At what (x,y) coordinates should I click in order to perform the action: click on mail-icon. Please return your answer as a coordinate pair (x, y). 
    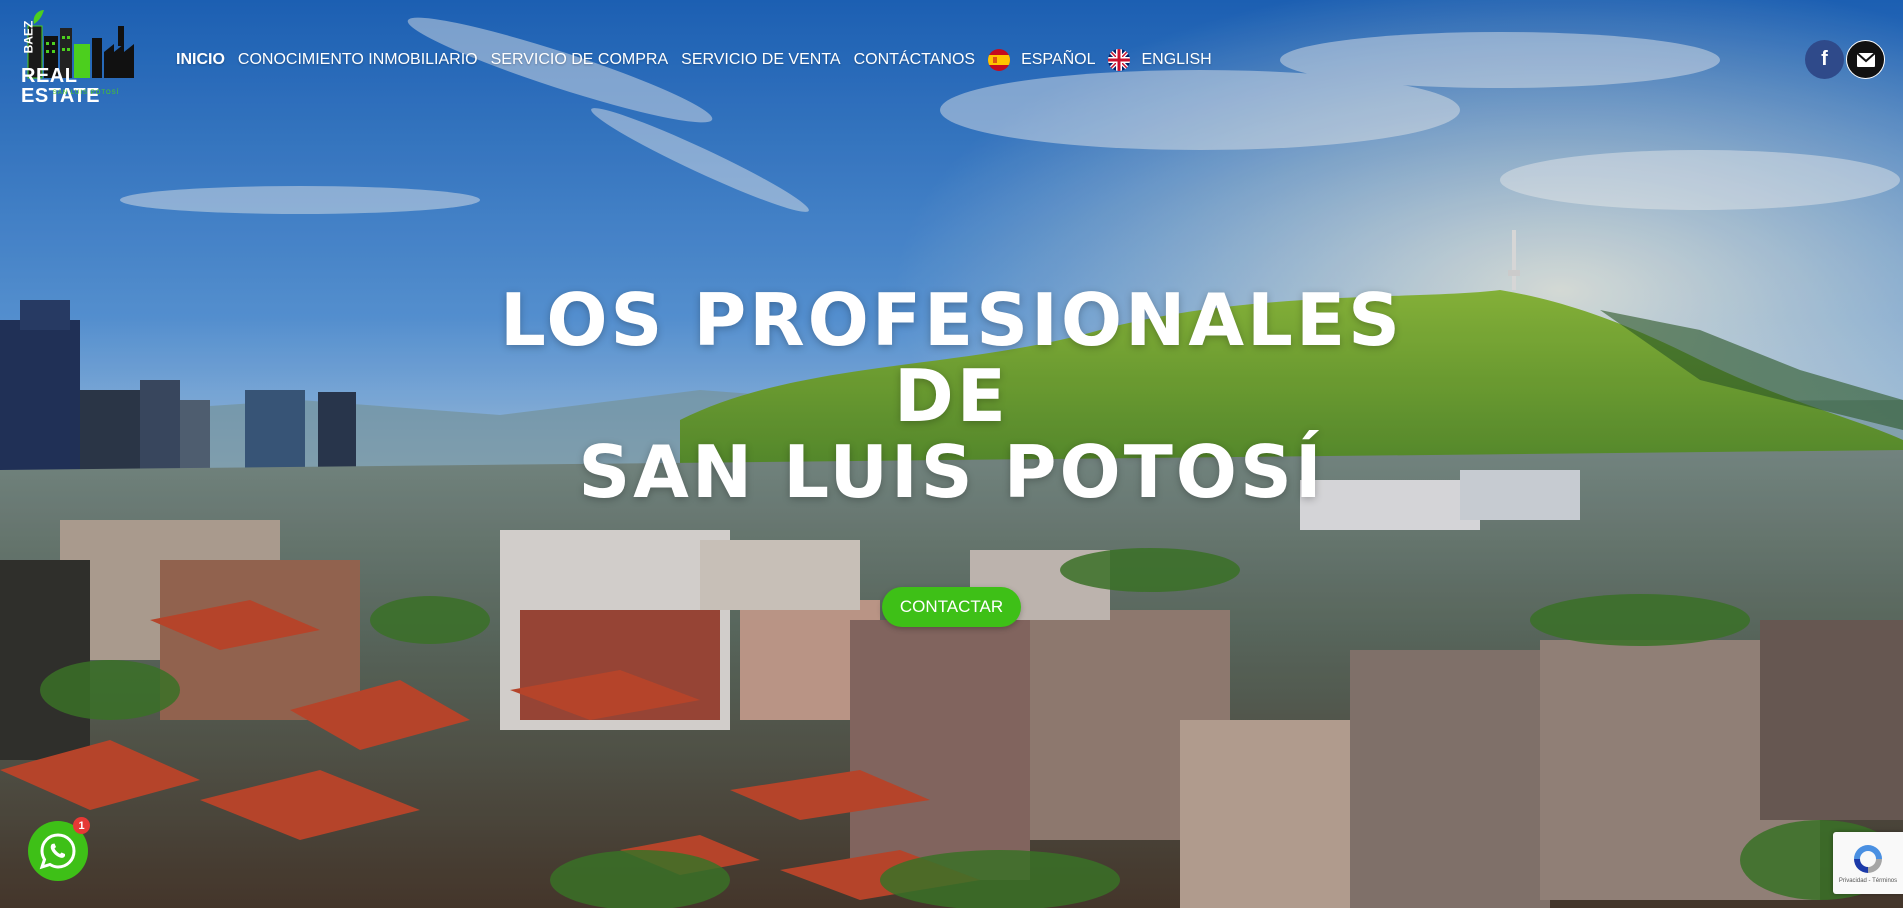
    Looking at the image, I should click on (1865, 59).